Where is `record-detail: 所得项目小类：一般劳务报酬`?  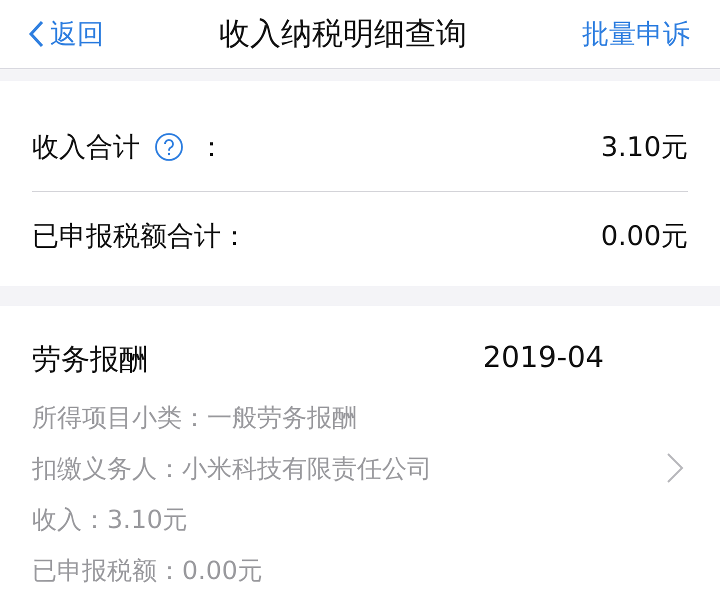 record-detail: 所得项目小类：一般劳务报酬 is located at coordinates (195, 418).